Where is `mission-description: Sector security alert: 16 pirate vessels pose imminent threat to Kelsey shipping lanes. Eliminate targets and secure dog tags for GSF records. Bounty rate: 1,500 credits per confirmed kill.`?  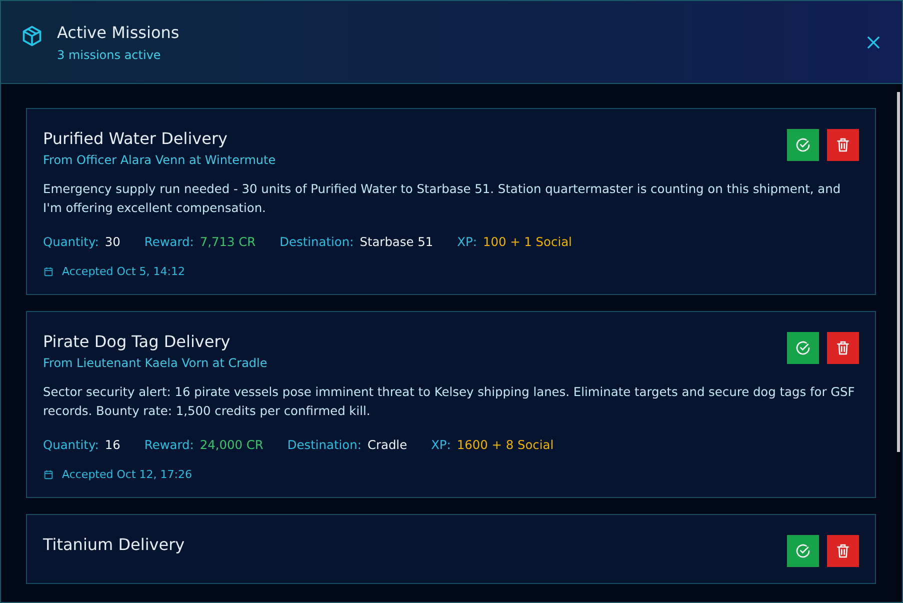 mission-description: Sector security alert: 16 pirate vessels pose imminent threat to Kelsey shipping lanes. Eliminate targets and secure dog tags for GSF records. Bounty rate: 1,500 credits per confirmed kill. is located at coordinates (449, 402).